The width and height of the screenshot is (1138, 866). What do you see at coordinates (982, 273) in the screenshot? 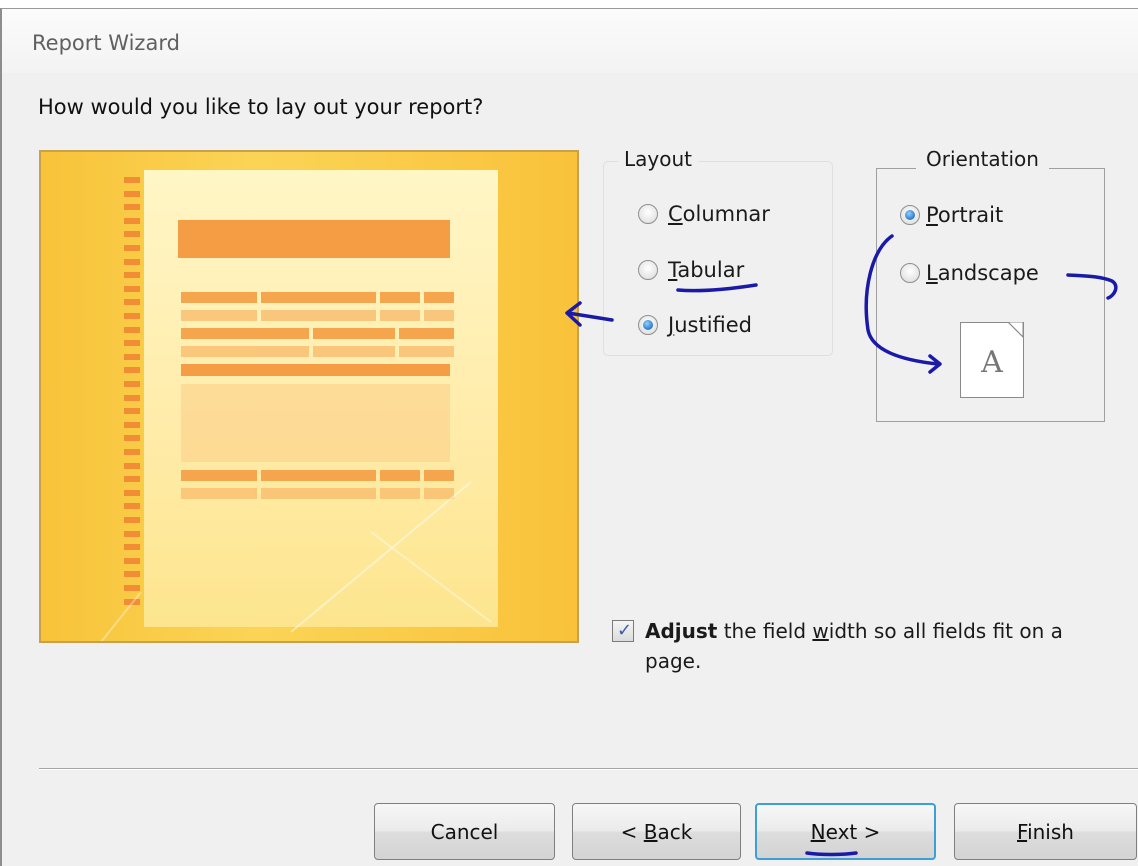
I see `radio-label: Landscape` at bounding box center [982, 273].